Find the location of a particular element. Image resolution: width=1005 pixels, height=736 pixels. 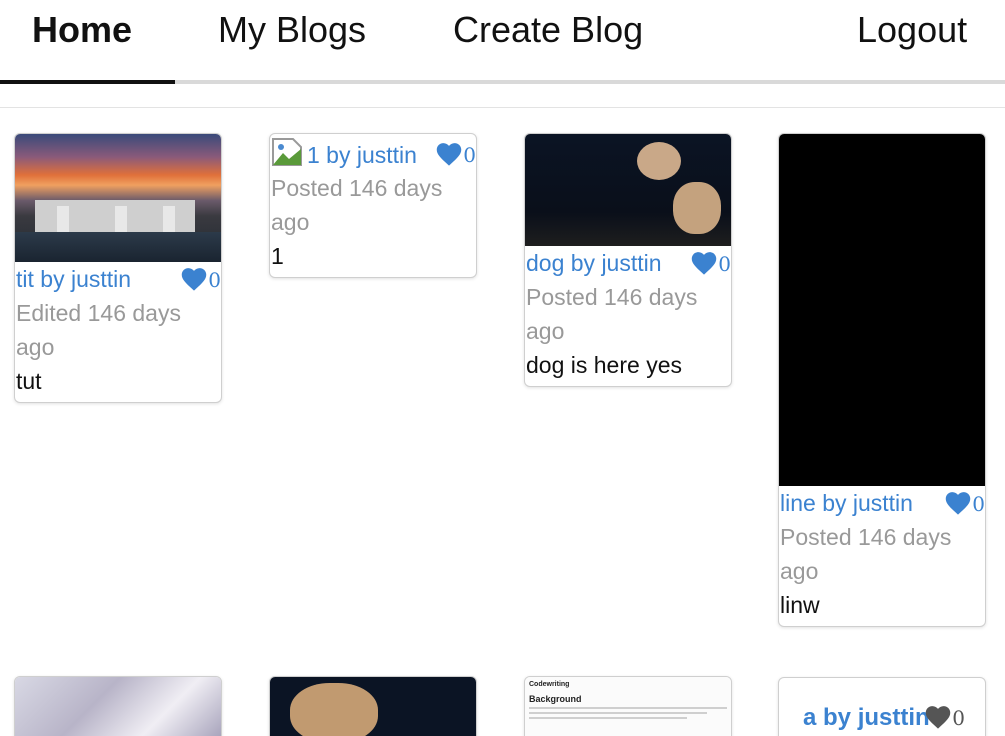

blog-card: tit by justtin 0 Edited 146 days ago tut is located at coordinates (118, 268).